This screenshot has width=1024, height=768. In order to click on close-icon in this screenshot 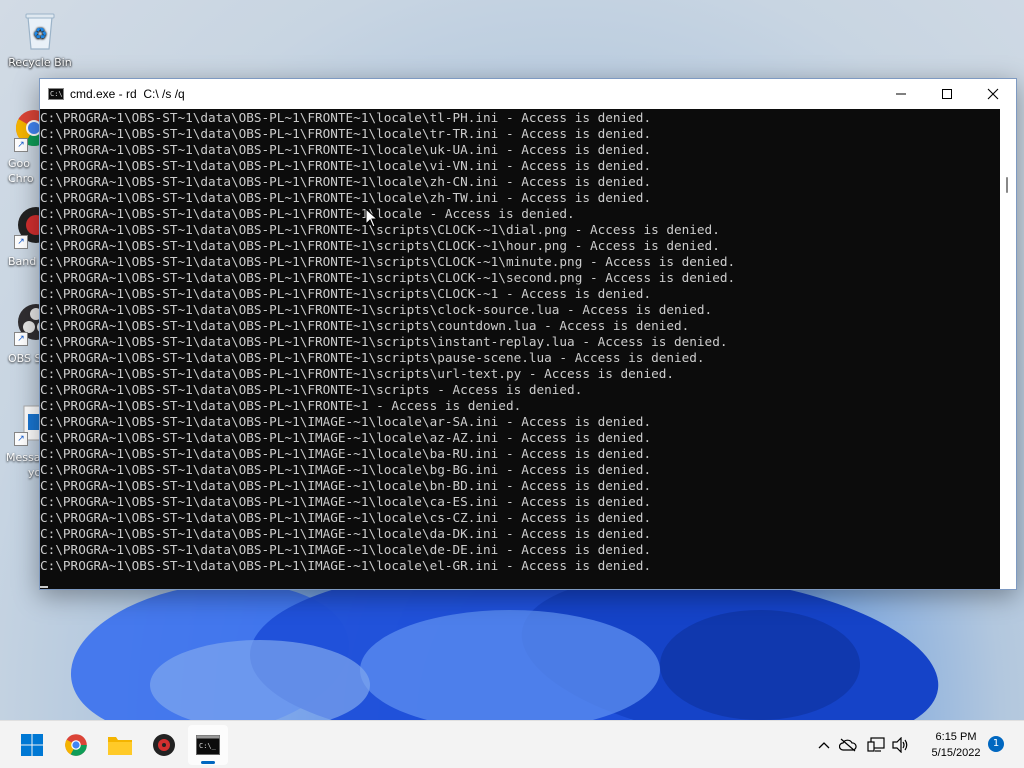, I will do `click(993, 94)`.